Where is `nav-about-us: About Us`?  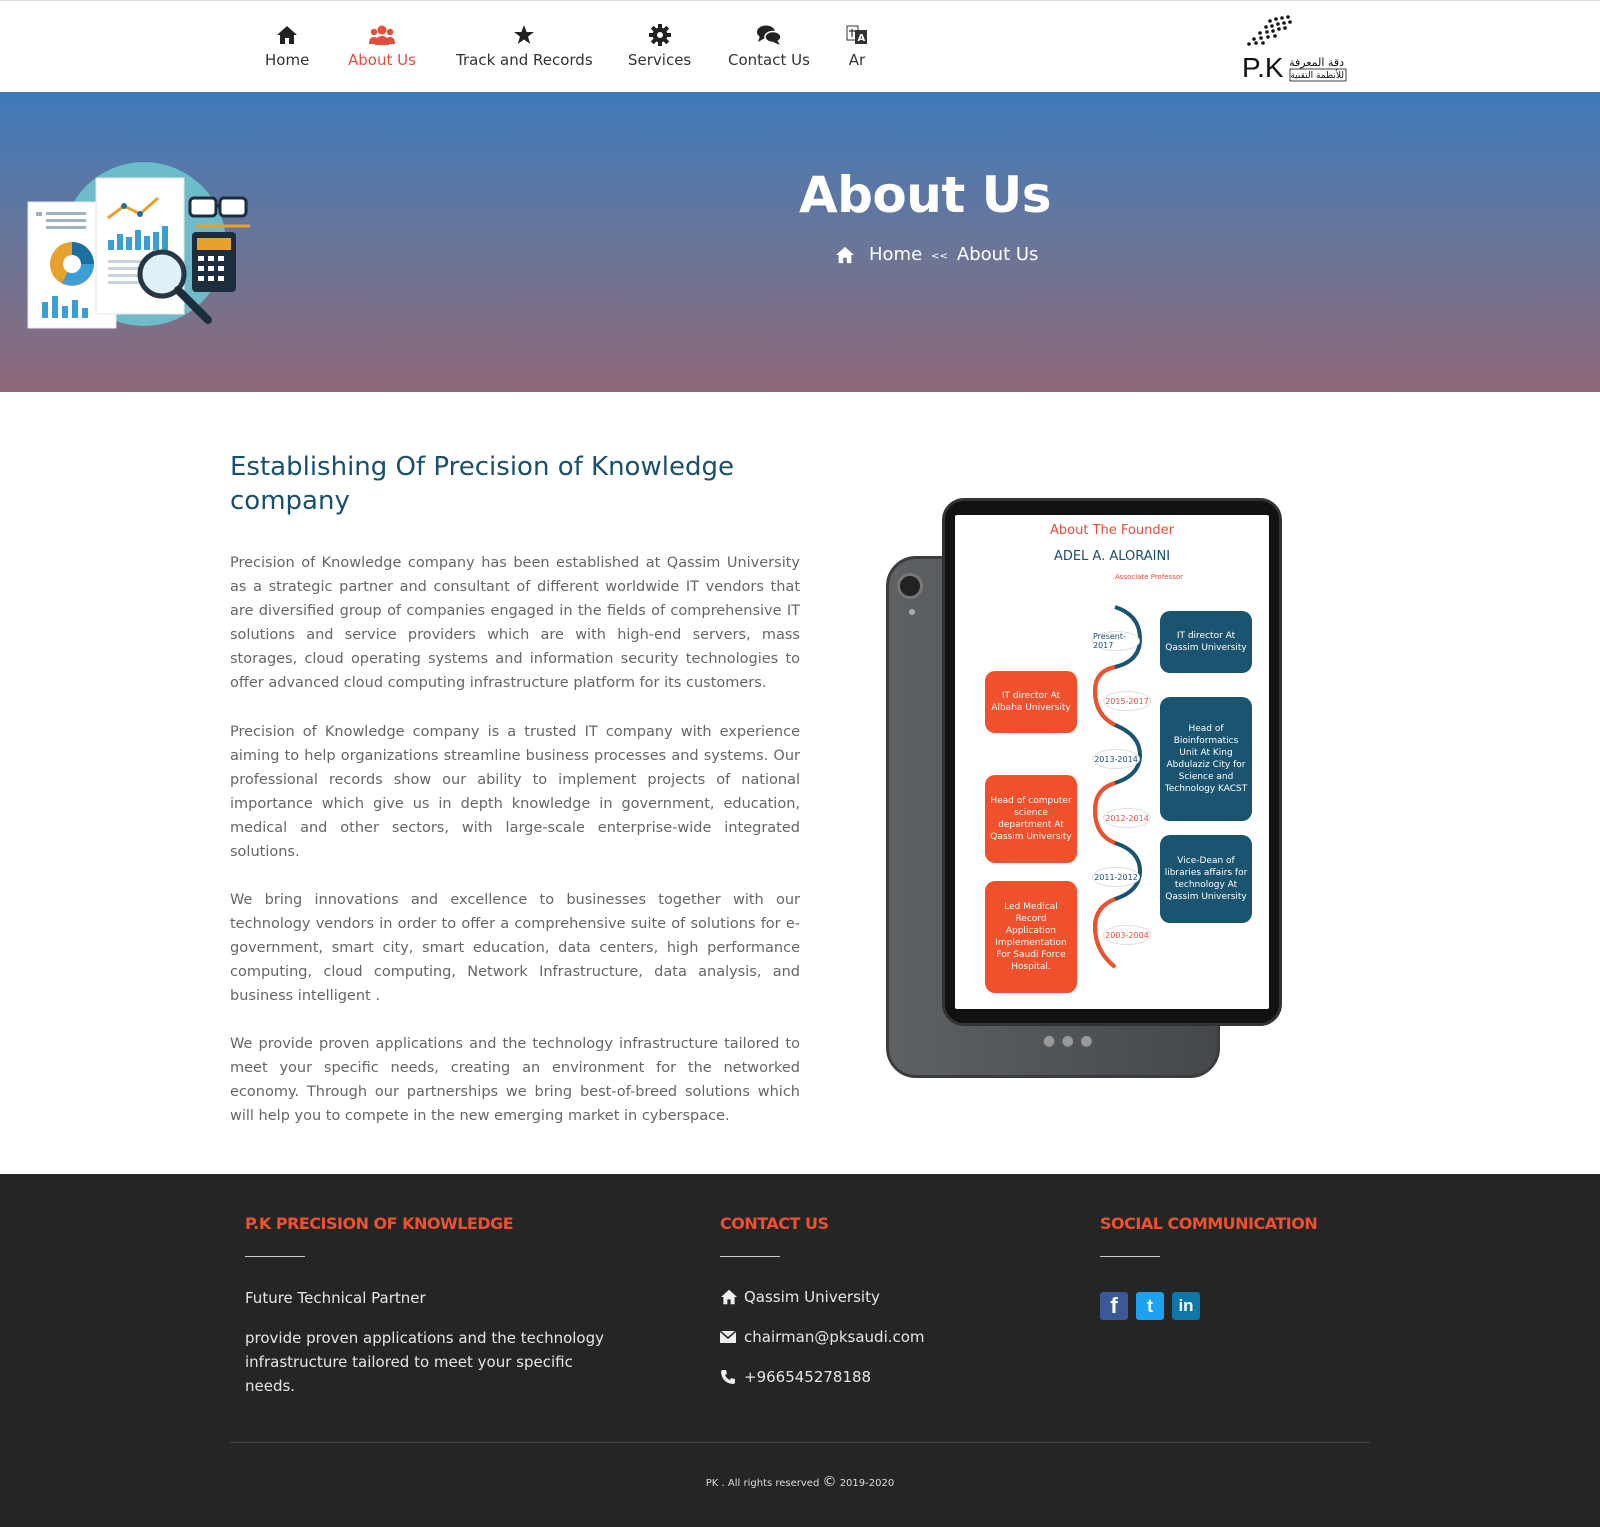 nav-about-us: About Us is located at coordinates (382, 45).